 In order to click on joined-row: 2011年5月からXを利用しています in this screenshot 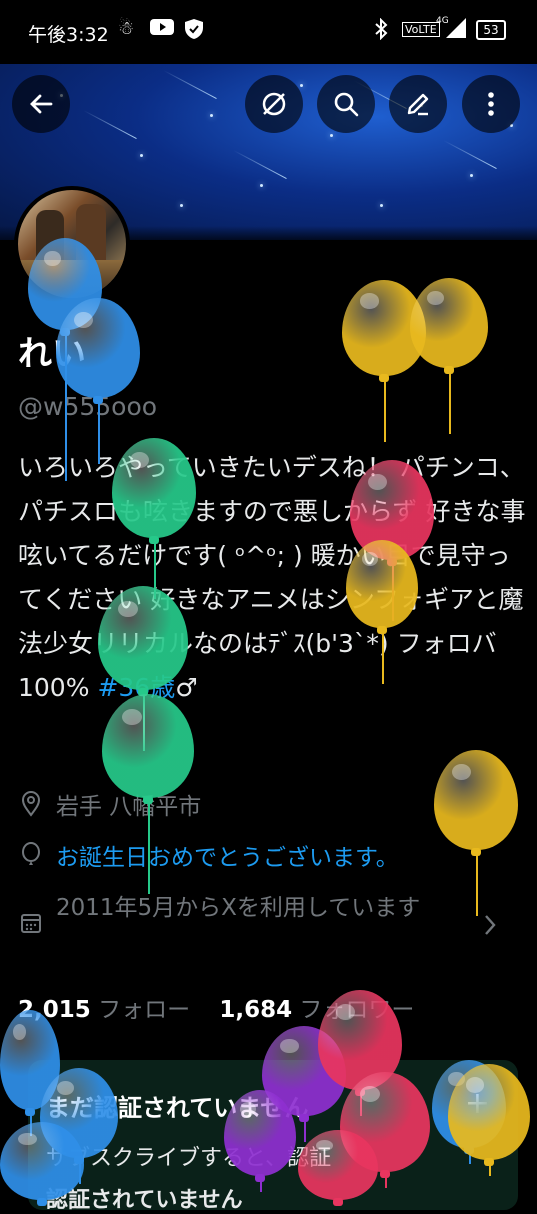, I will do `click(253, 912)`.